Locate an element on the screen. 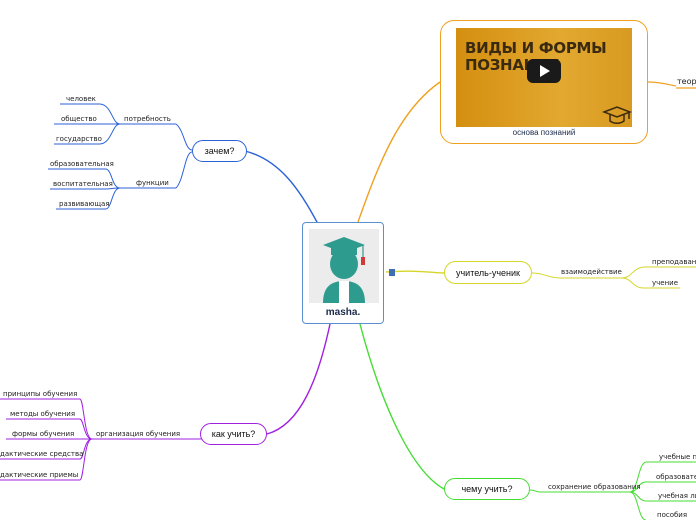  topic-what-label: чему учить? is located at coordinates (487, 489).